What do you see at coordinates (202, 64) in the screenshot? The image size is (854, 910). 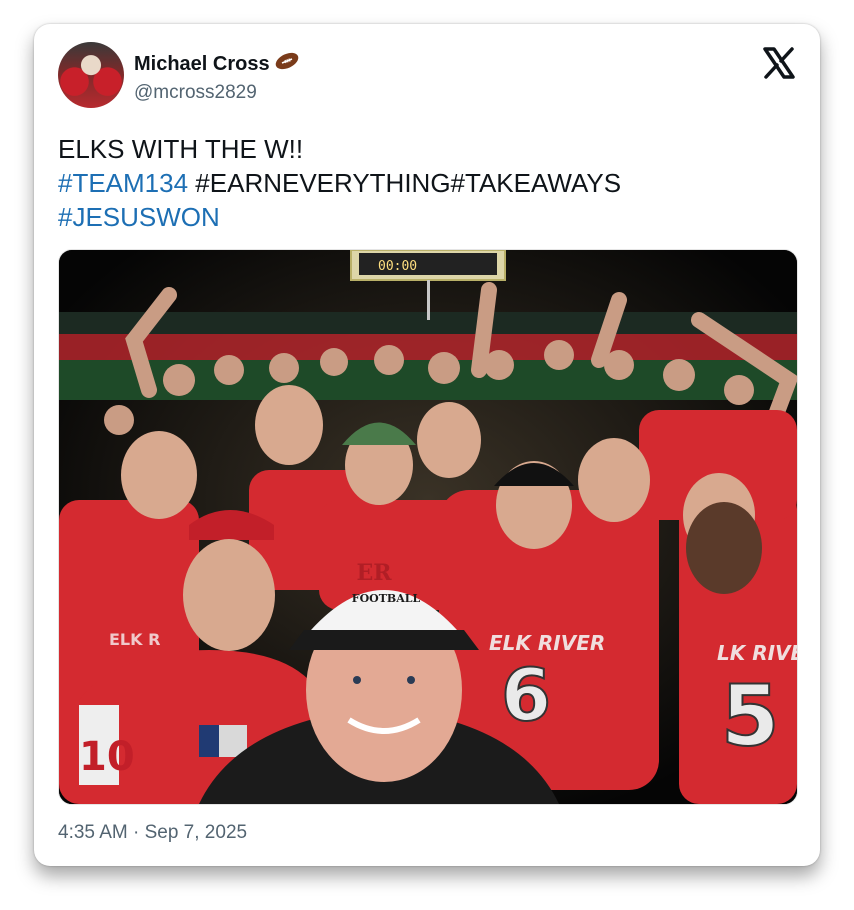 I see `author-name: Michael Cross` at bounding box center [202, 64].